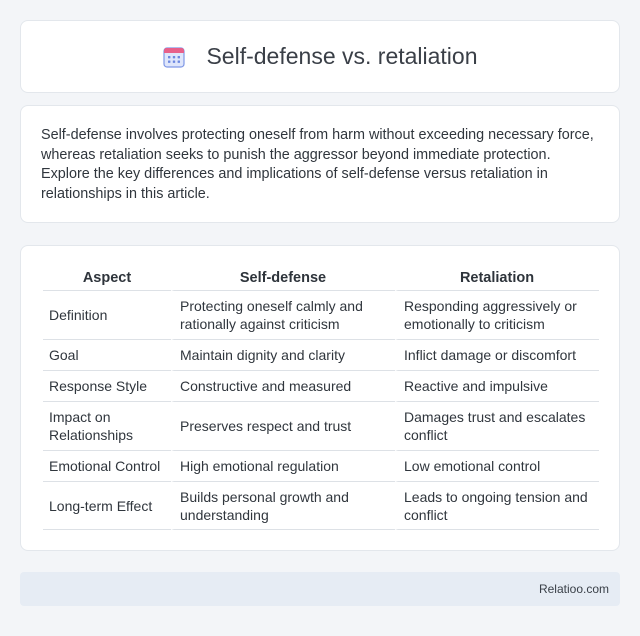 The height and width of the screenshot is (636, 640). Describe the element at coordinates (107, 354) in the screenshot. I see `row-aspect: Goal` at that location.